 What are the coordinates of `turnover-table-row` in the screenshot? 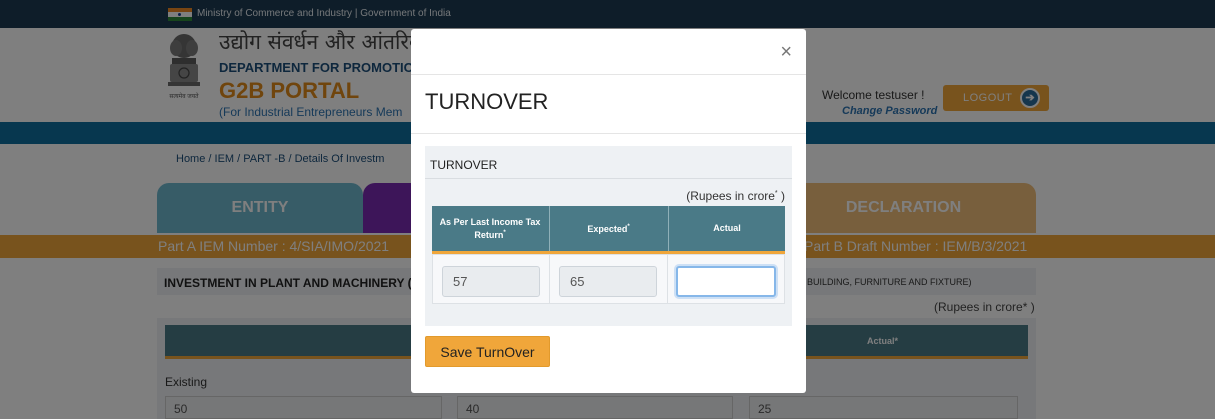 It's located at (608, 279).